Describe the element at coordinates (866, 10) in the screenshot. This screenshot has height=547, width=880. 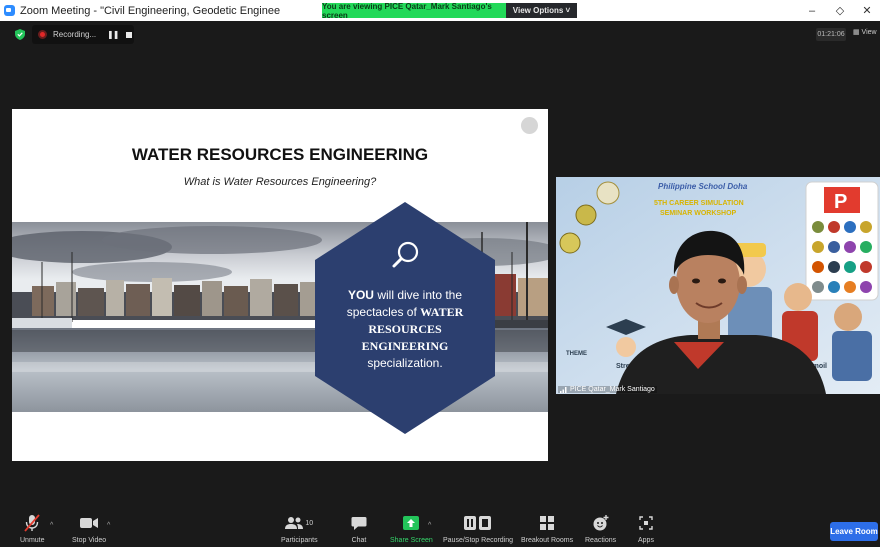
I see `close-button: ✕` at that location.